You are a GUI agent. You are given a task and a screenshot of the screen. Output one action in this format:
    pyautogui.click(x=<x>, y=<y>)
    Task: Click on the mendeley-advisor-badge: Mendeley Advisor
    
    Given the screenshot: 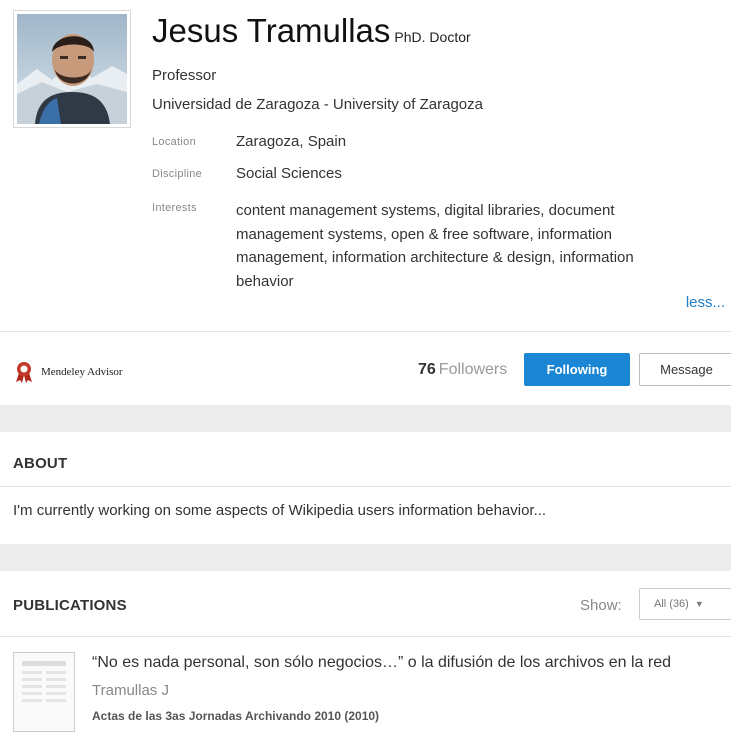 What is the action you would take?
    pyautogui.click(x=68, y=372)
    